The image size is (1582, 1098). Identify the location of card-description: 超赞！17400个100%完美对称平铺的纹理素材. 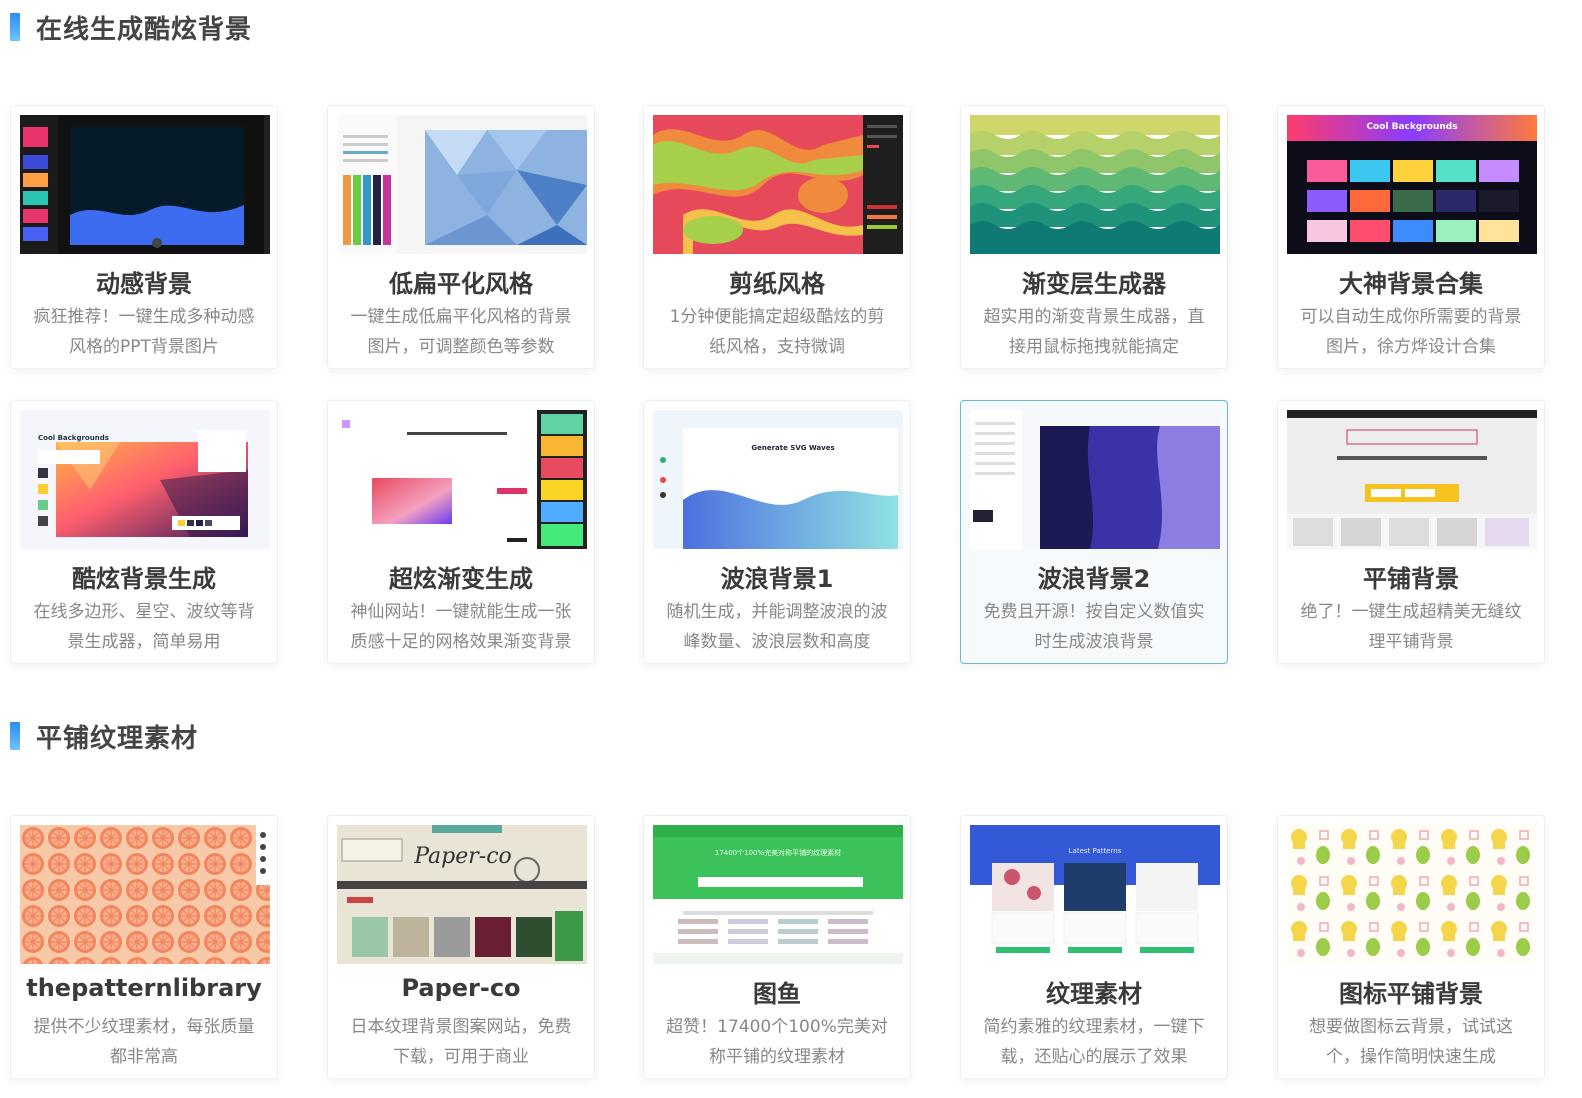
(777, 1042).